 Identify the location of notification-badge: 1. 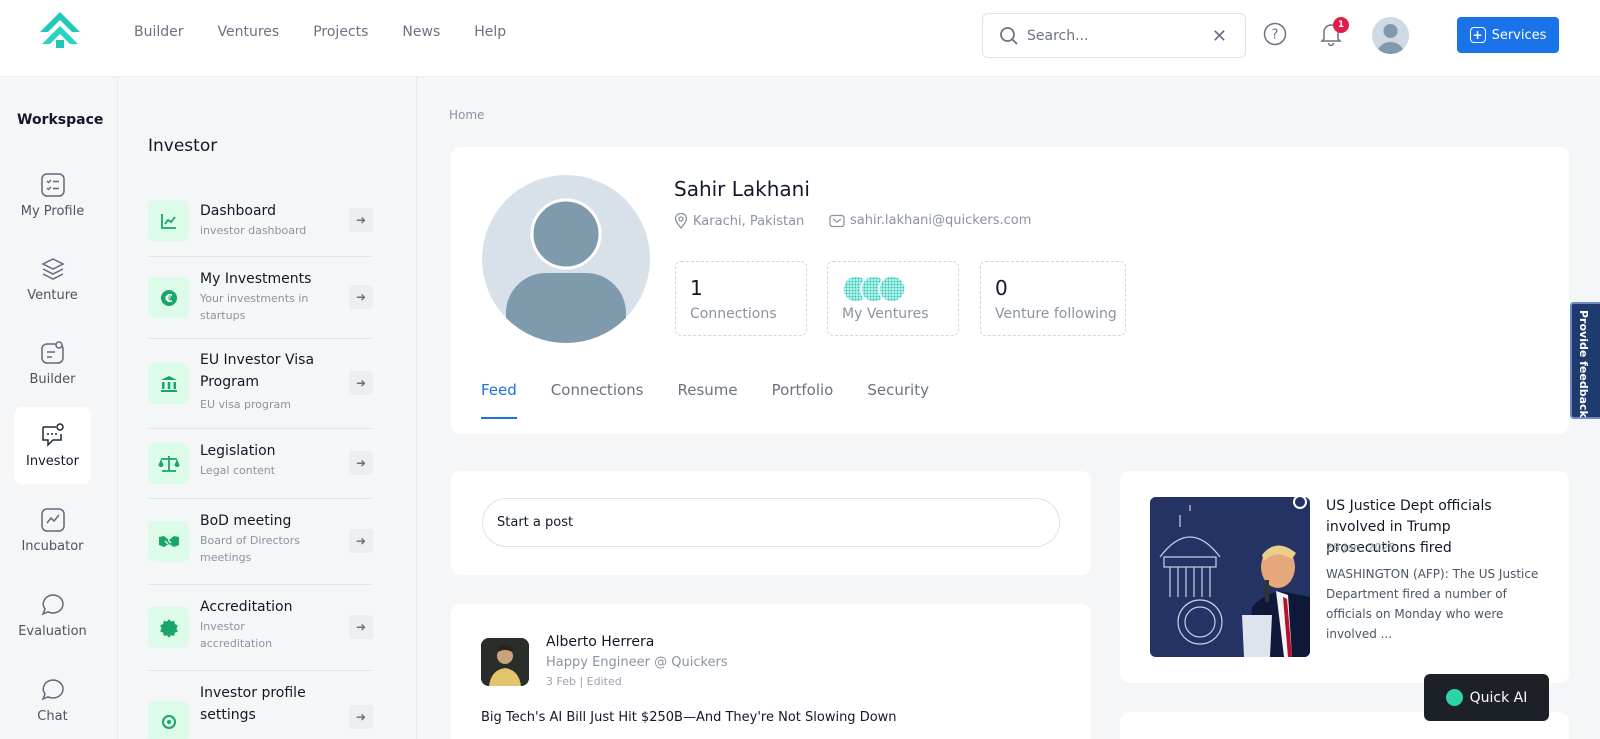
(1341, 25).